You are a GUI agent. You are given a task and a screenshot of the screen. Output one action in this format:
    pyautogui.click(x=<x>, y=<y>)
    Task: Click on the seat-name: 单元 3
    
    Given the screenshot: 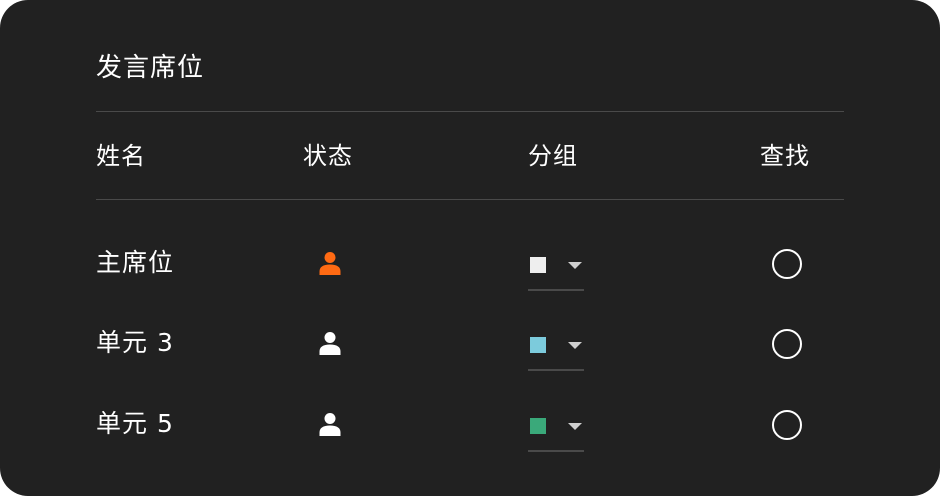 What is the action you would take?
    pyautogui.click(x=135, y=342)
    